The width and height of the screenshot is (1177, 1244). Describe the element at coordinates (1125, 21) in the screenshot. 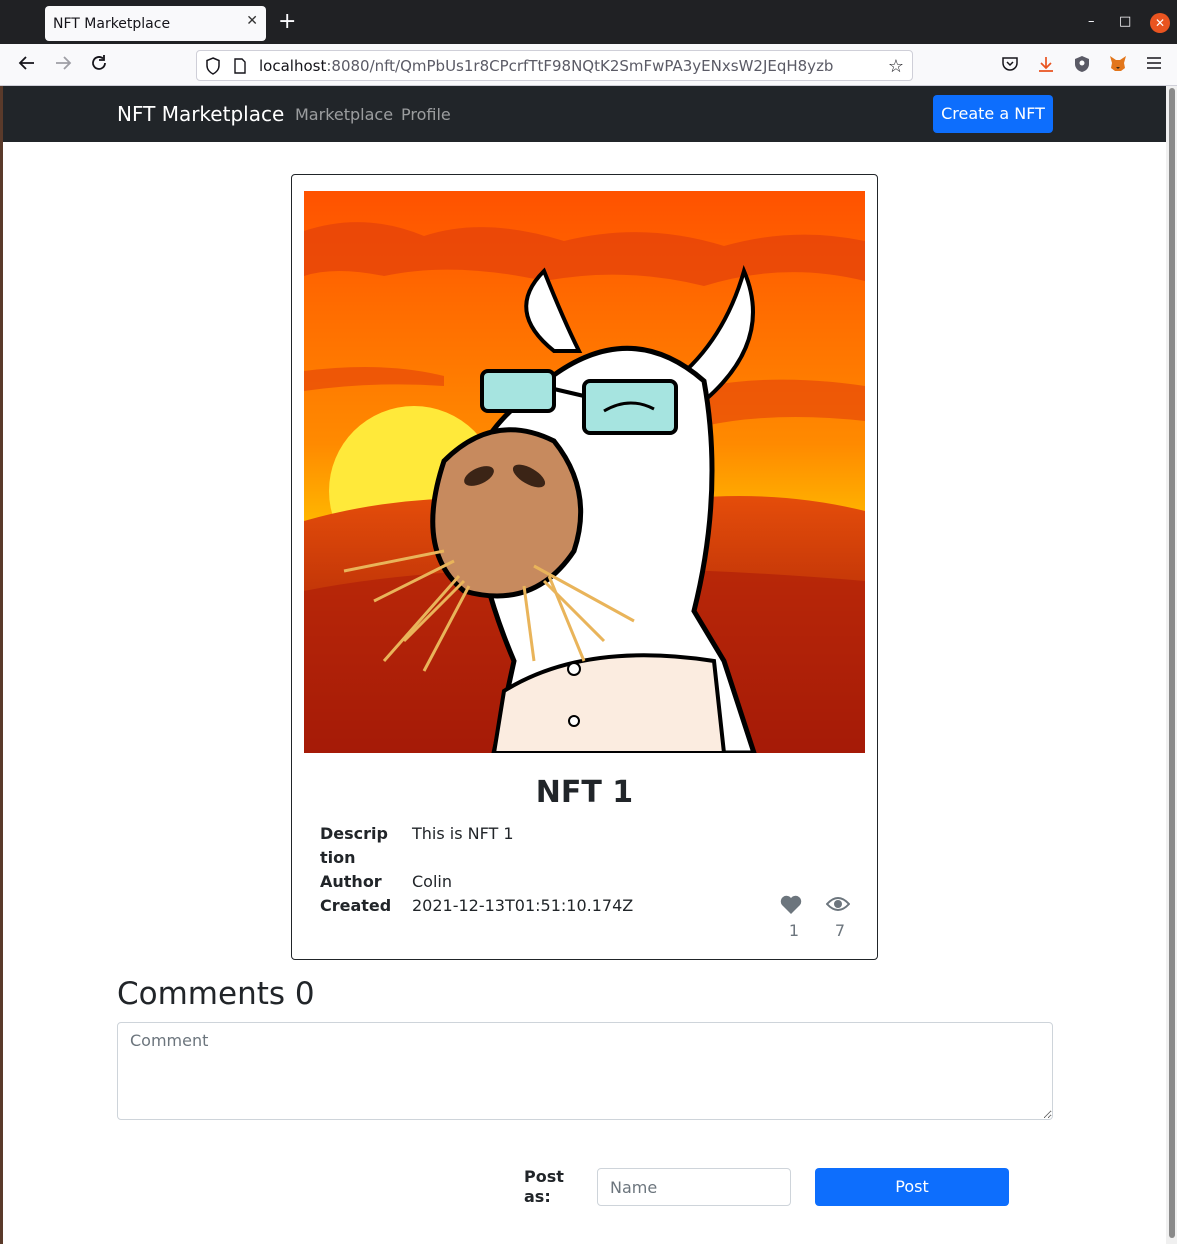

I see `maximize-icon: □` at that location.